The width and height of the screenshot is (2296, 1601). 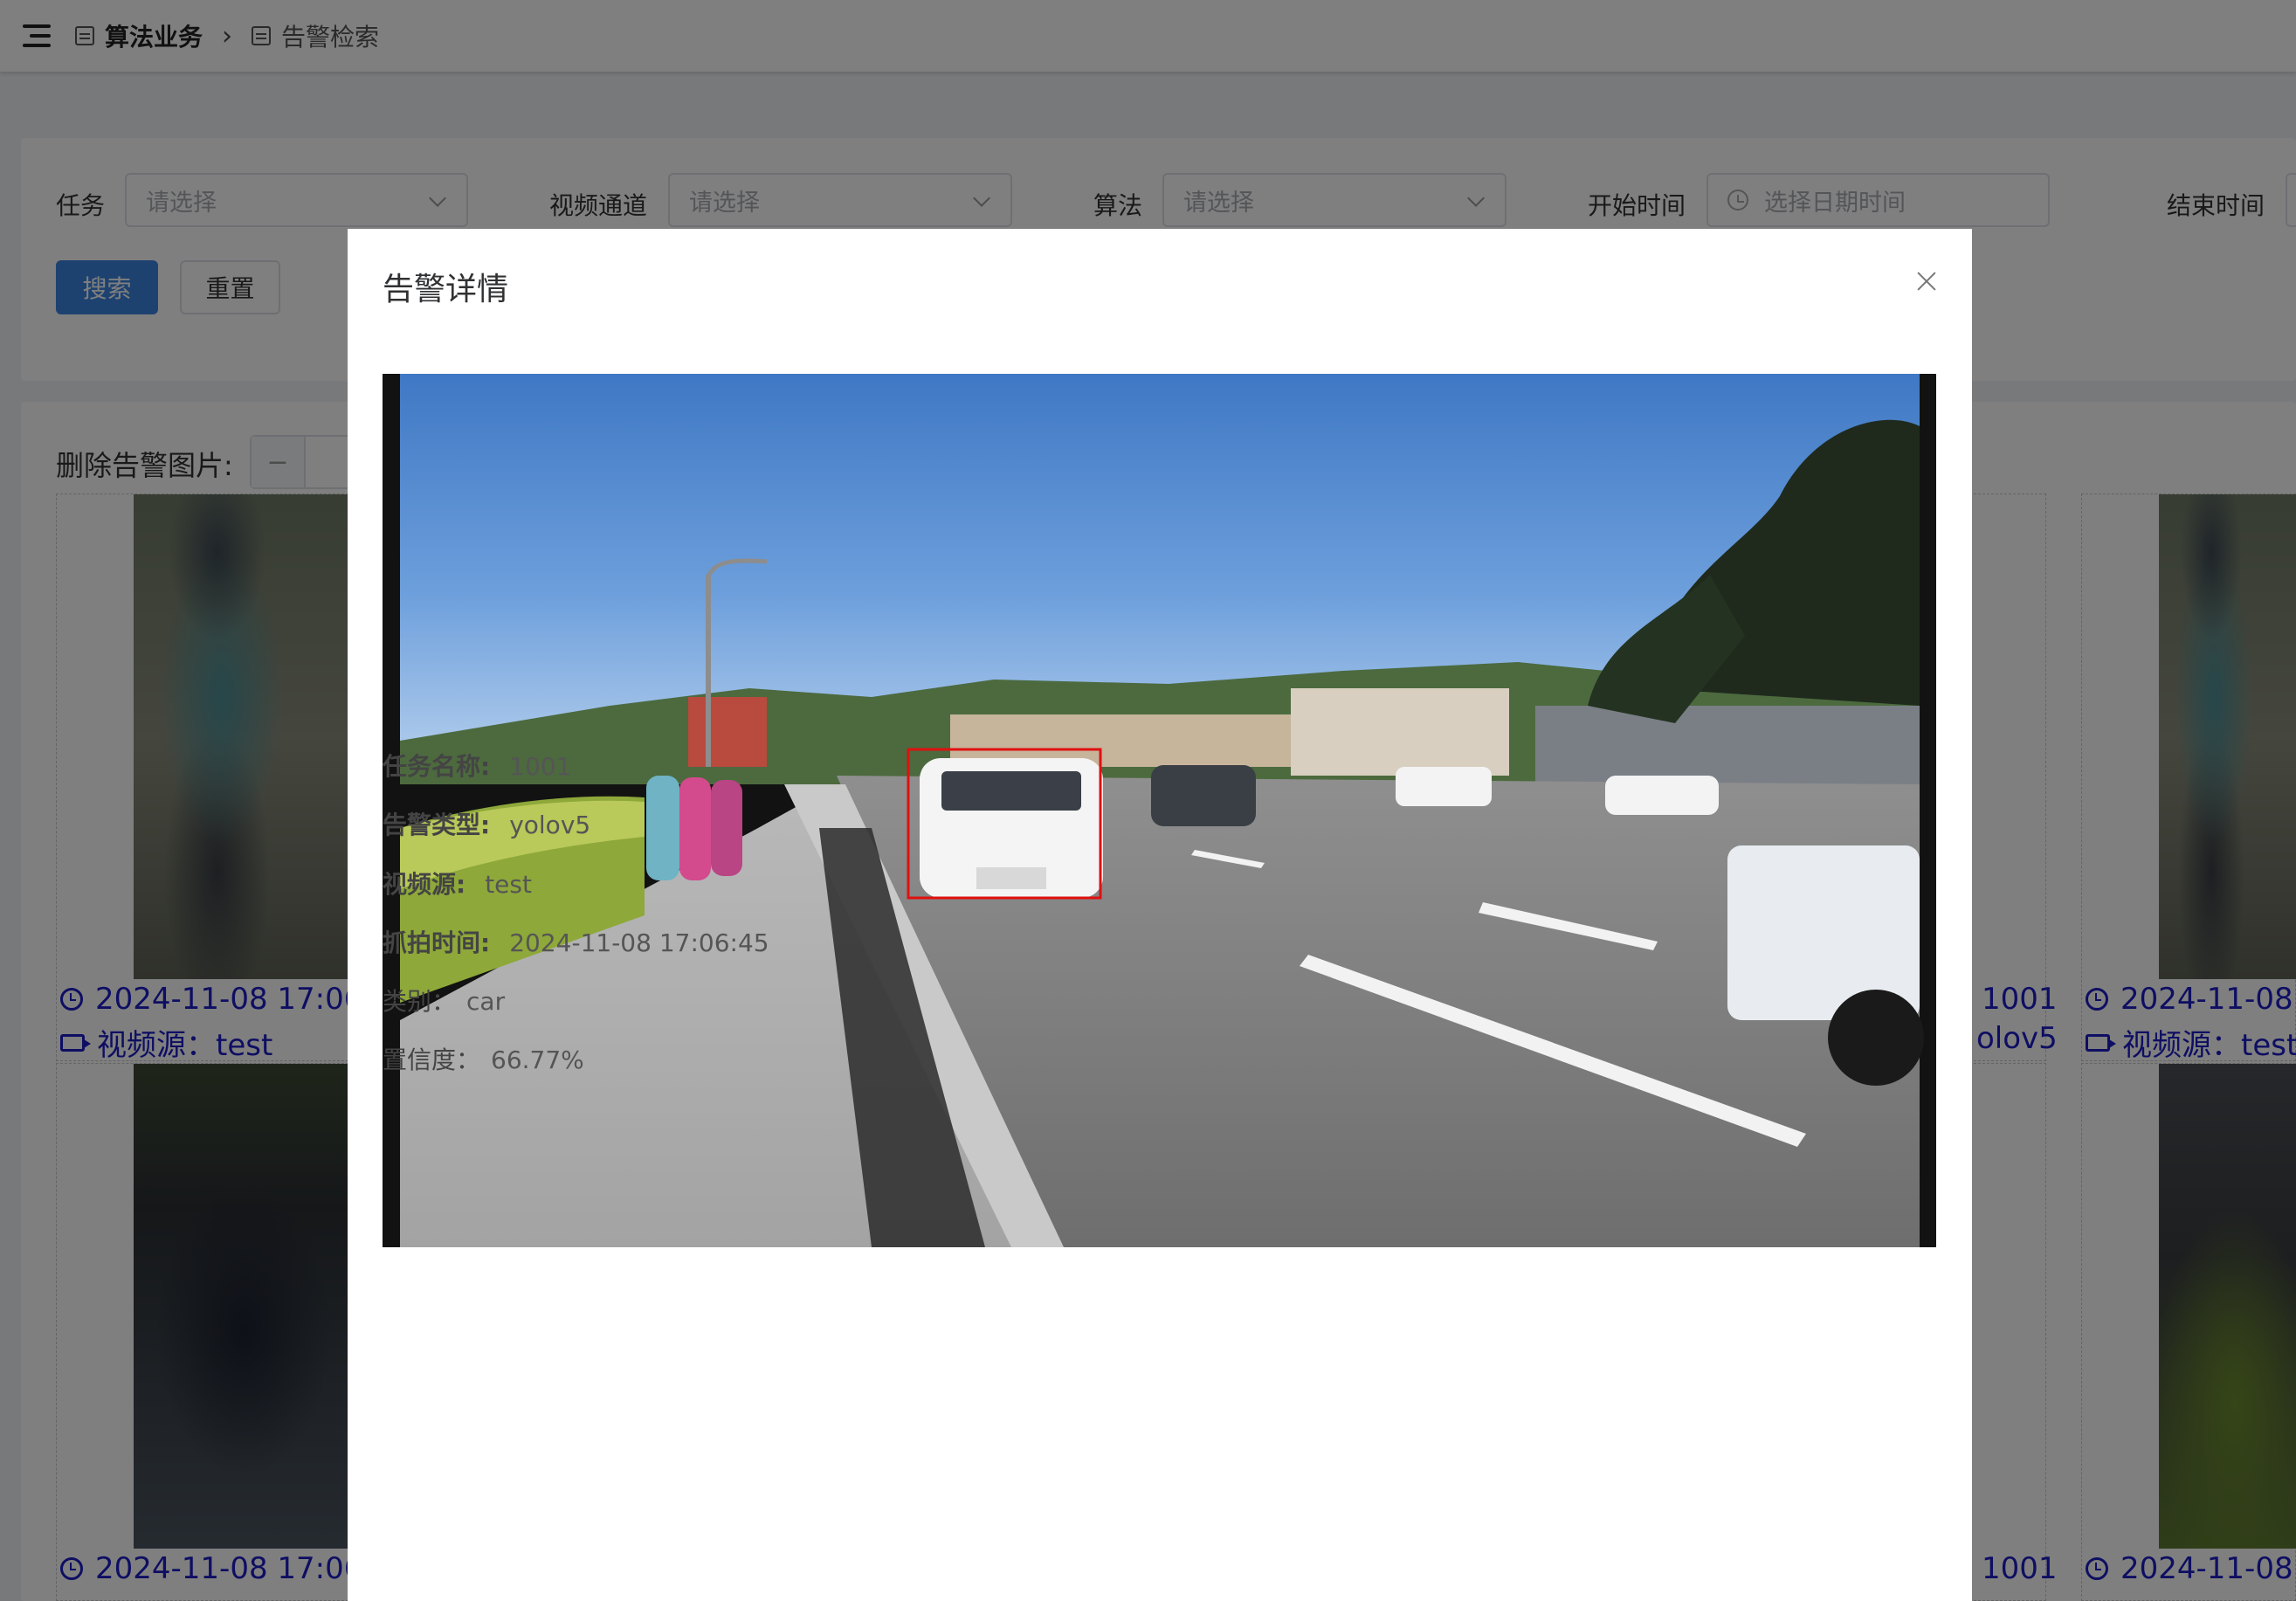 I want to click on close-icon, so click(x=1926, y=281).